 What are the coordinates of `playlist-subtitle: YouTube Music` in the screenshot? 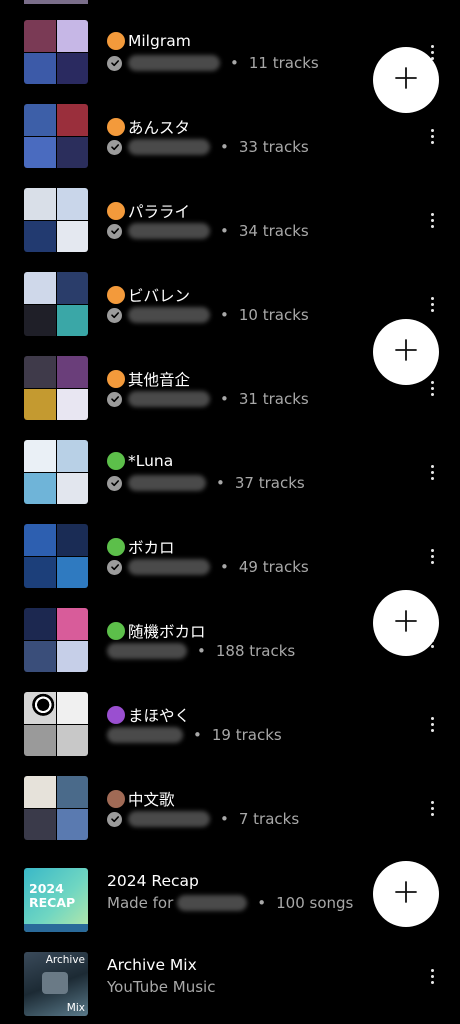 It's located at (161, 987).